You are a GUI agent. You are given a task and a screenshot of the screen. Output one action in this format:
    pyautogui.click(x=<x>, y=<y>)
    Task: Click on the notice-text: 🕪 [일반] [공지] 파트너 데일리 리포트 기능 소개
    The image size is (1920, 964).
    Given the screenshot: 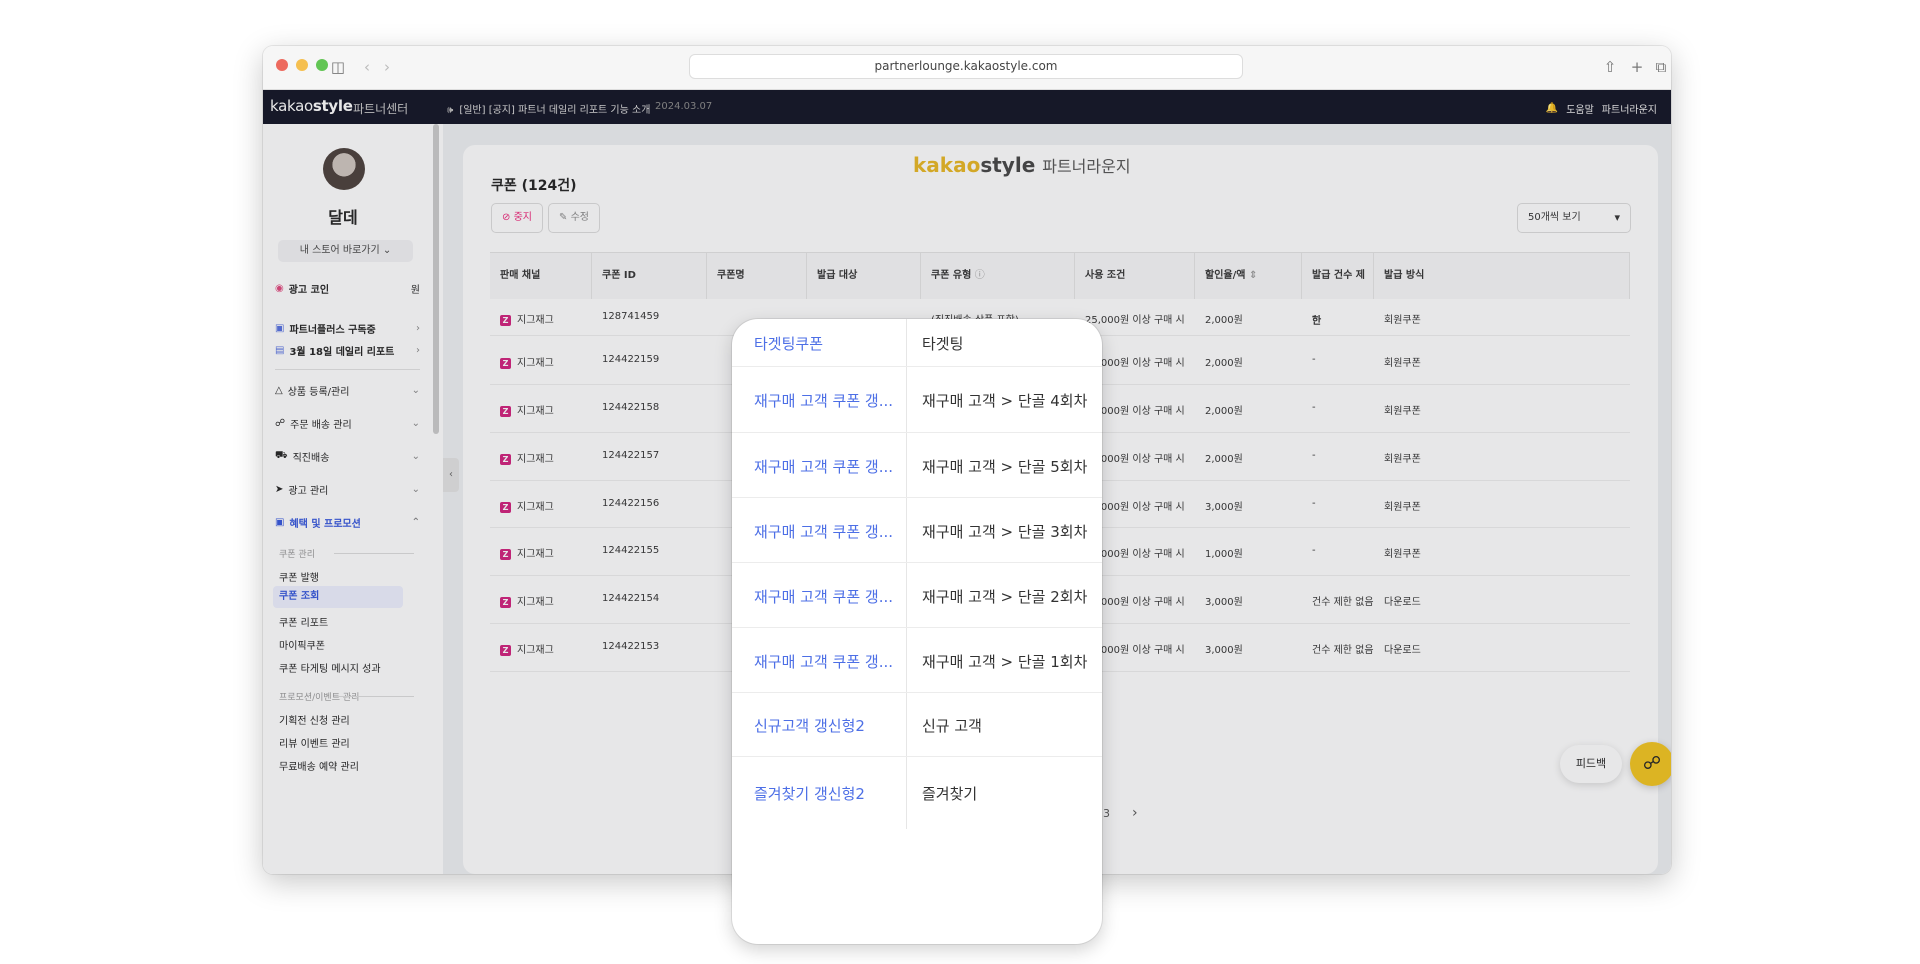 What is the action you would take?
    pyautogui.click(x=548, y=108)
    